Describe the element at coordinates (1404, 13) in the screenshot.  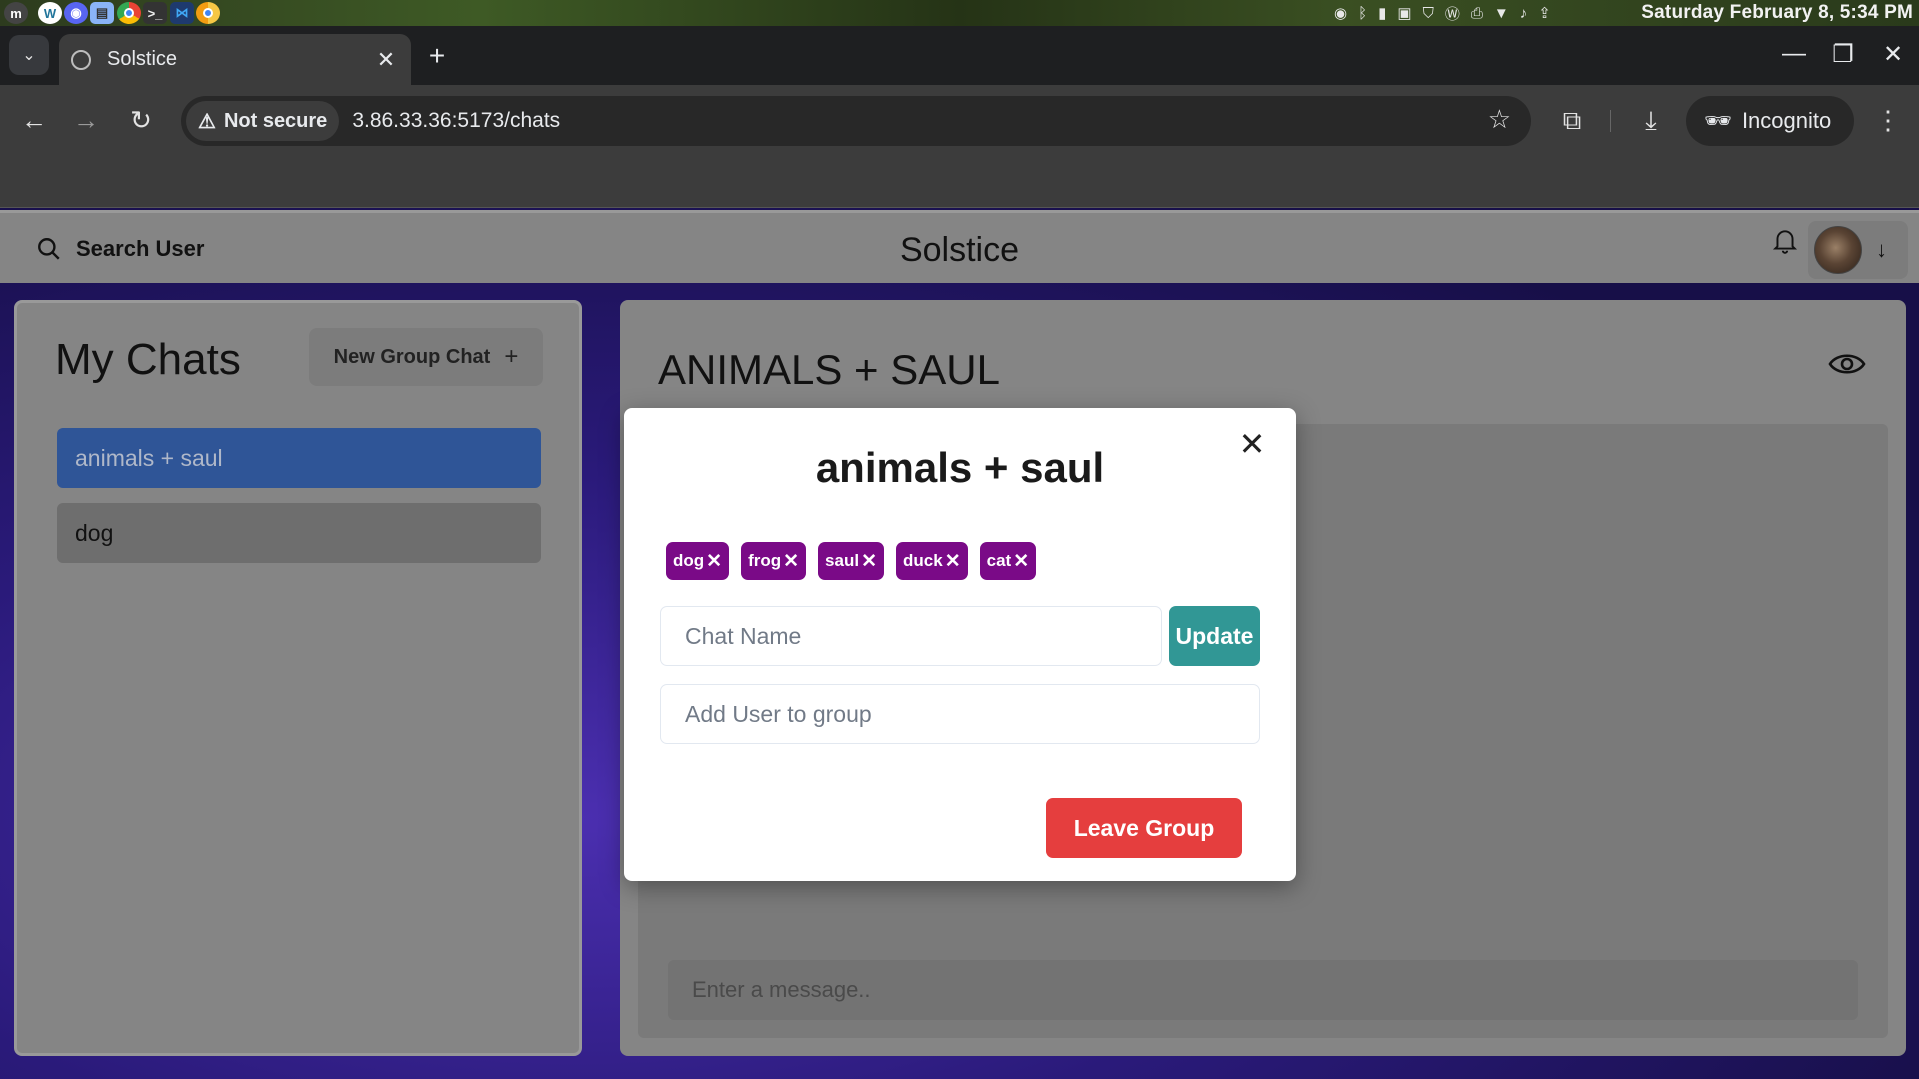
I see `clipboard-icon: ▣` at that location.